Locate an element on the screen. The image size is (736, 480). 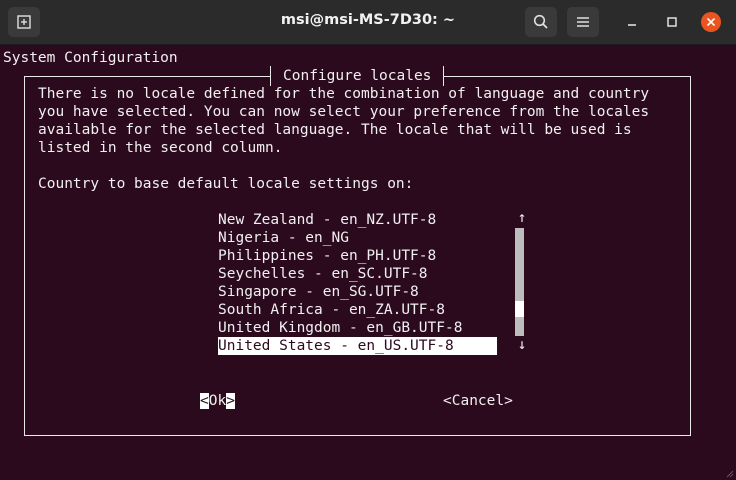
locale-option-new-zealand: New Zealand - en_NZ.UTF-8 is located at coordinates (327, 220).